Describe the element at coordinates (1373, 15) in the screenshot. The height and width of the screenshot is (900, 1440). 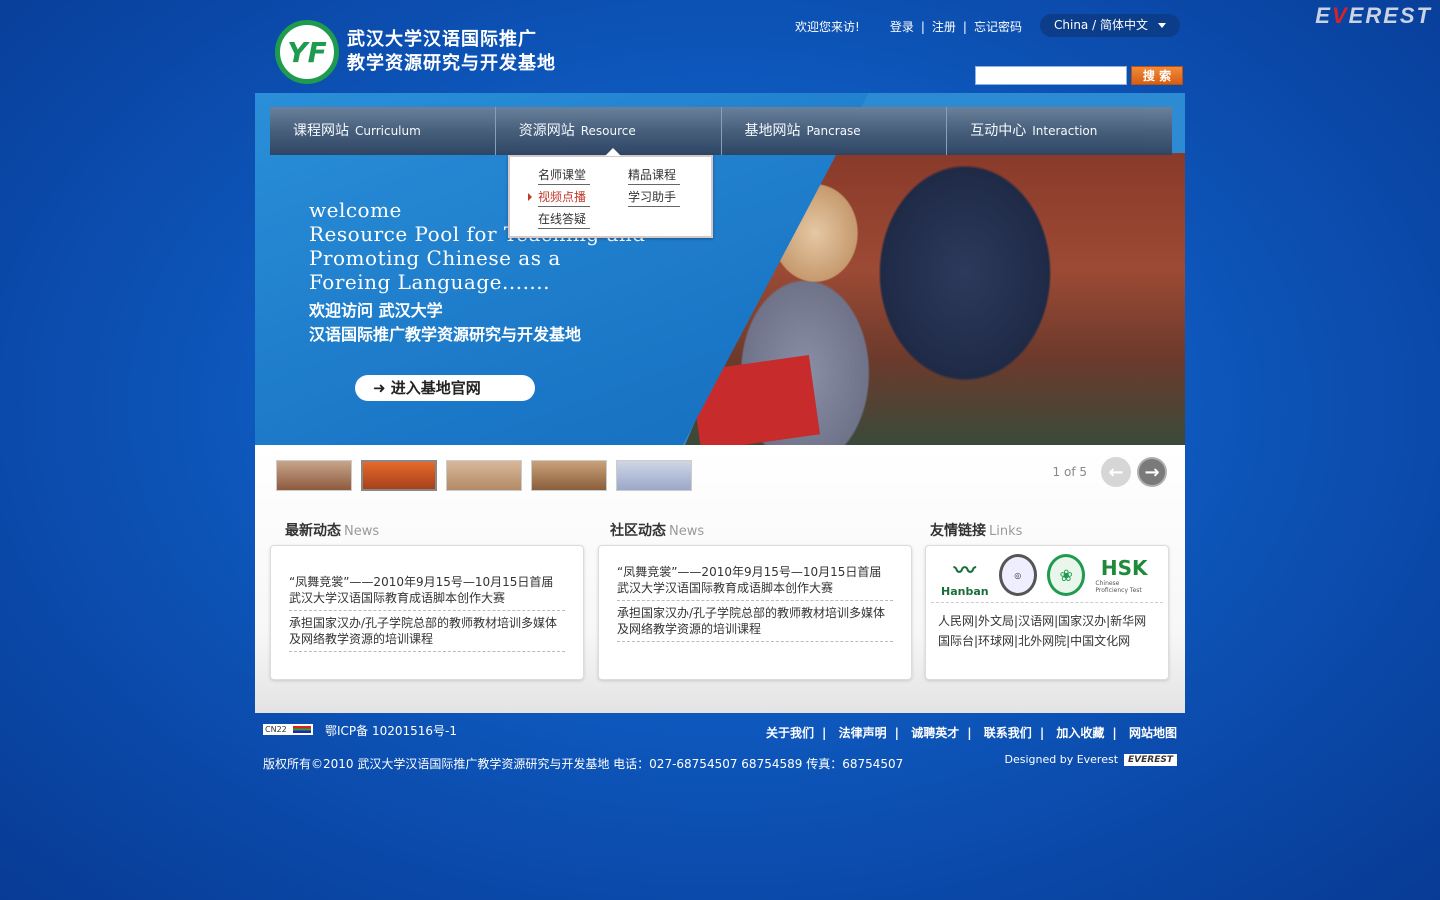
I see `everest-watermark-logo: EVEREST` at that location.